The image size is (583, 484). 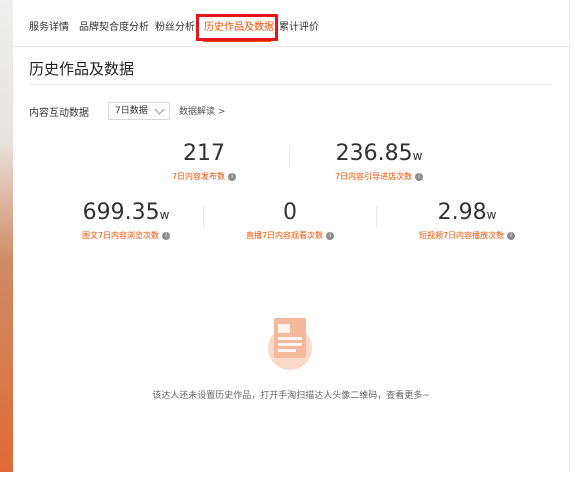 I want to click on section-divider, so click(x=290, y=84).